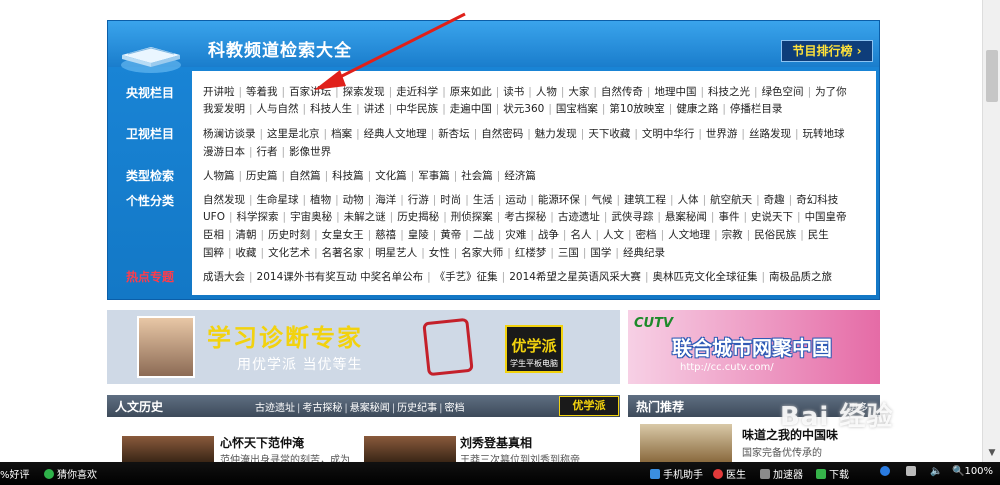 This screenshot has width=1000, height=485. I want to click on program-link: 国粹, so click(213, 253).